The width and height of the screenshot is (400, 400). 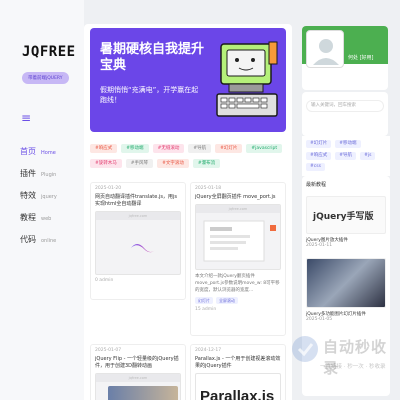 What do you see at coordinates (144, 248) in the screenshot?
I see `wave-logo-icon` at bounding box center [144, 248].